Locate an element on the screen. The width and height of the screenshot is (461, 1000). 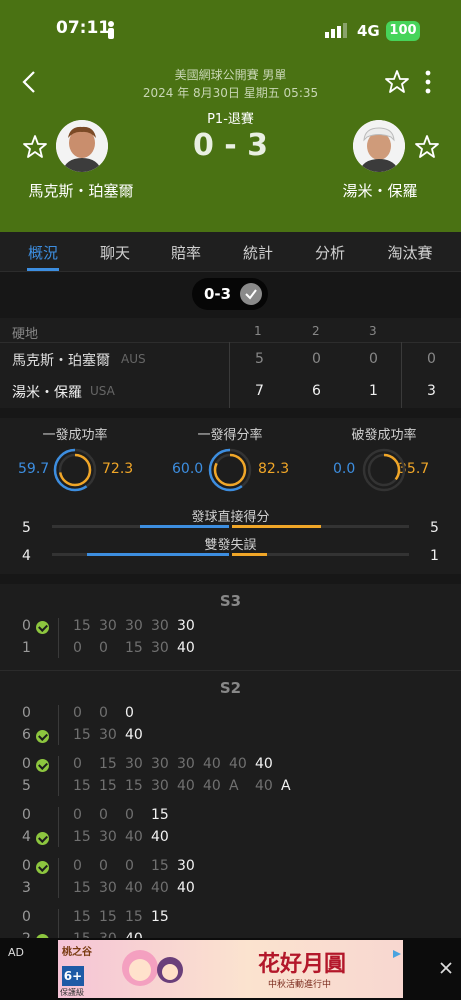
score-chip: 0-3 is located at coordinates (230, 294).